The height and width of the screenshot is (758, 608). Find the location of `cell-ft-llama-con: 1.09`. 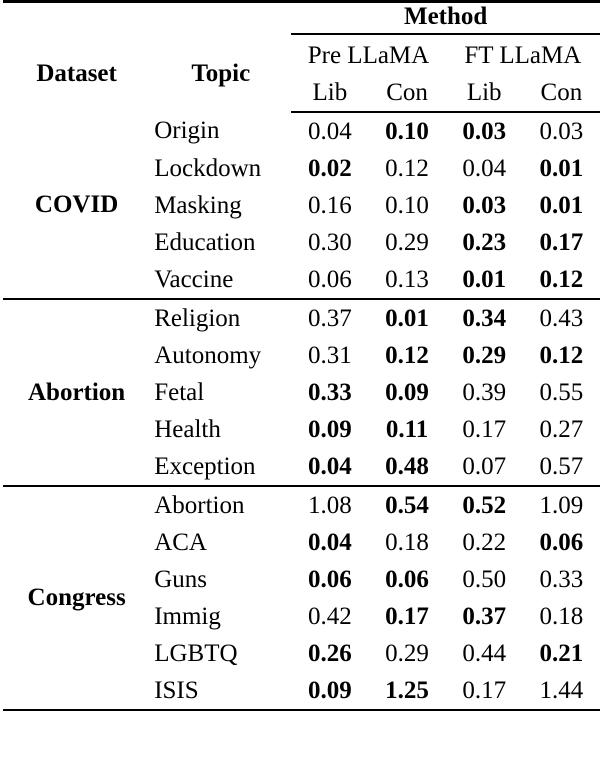

cell-ft-llama-con: 1.09 is located at coordinates (561, 505).